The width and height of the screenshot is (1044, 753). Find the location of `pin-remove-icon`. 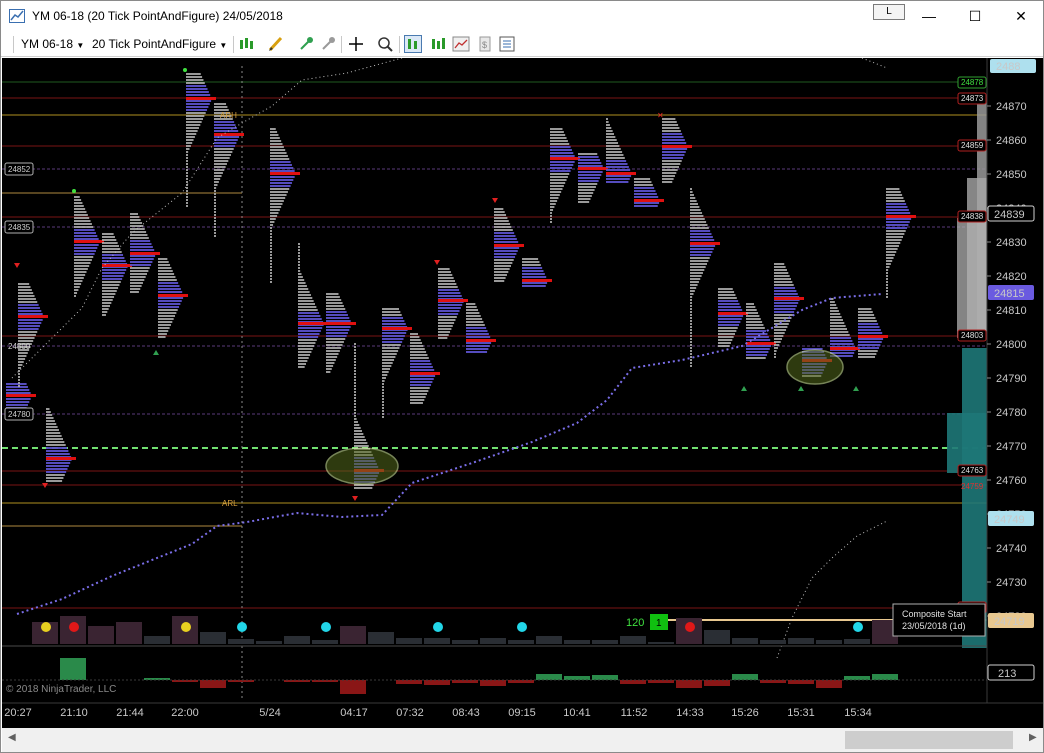

pin-remove-icon is located at coordinates (328, 44).